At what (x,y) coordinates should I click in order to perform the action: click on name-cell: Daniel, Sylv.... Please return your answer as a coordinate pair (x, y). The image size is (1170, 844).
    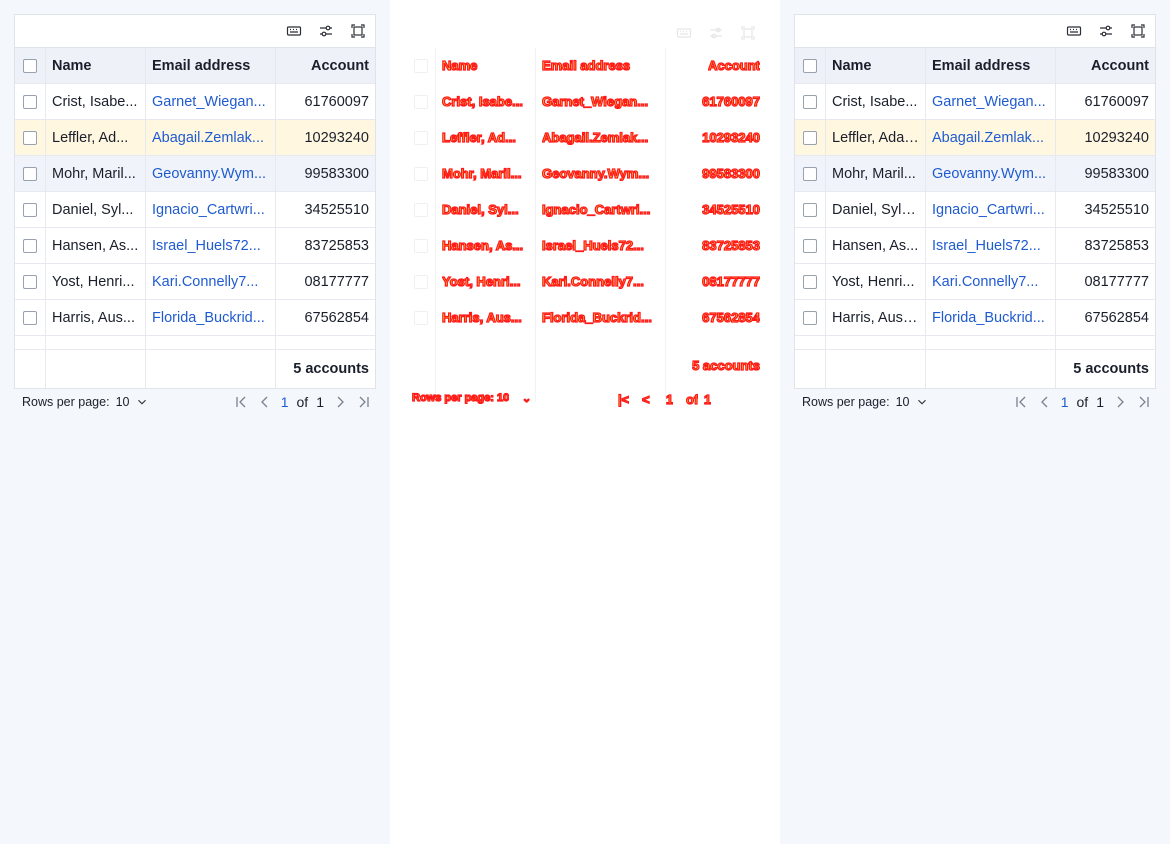
    Looking at the image, I should click on (876, 209).